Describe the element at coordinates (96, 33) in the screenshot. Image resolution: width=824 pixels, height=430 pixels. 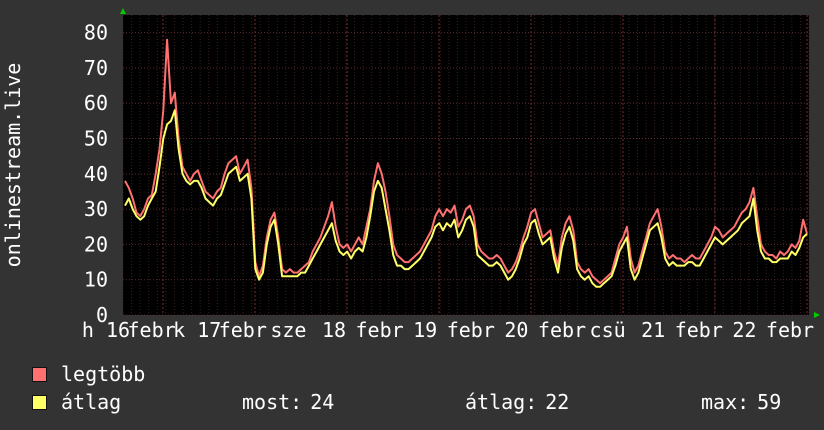
I see `y-tick-label: 80` at that location.